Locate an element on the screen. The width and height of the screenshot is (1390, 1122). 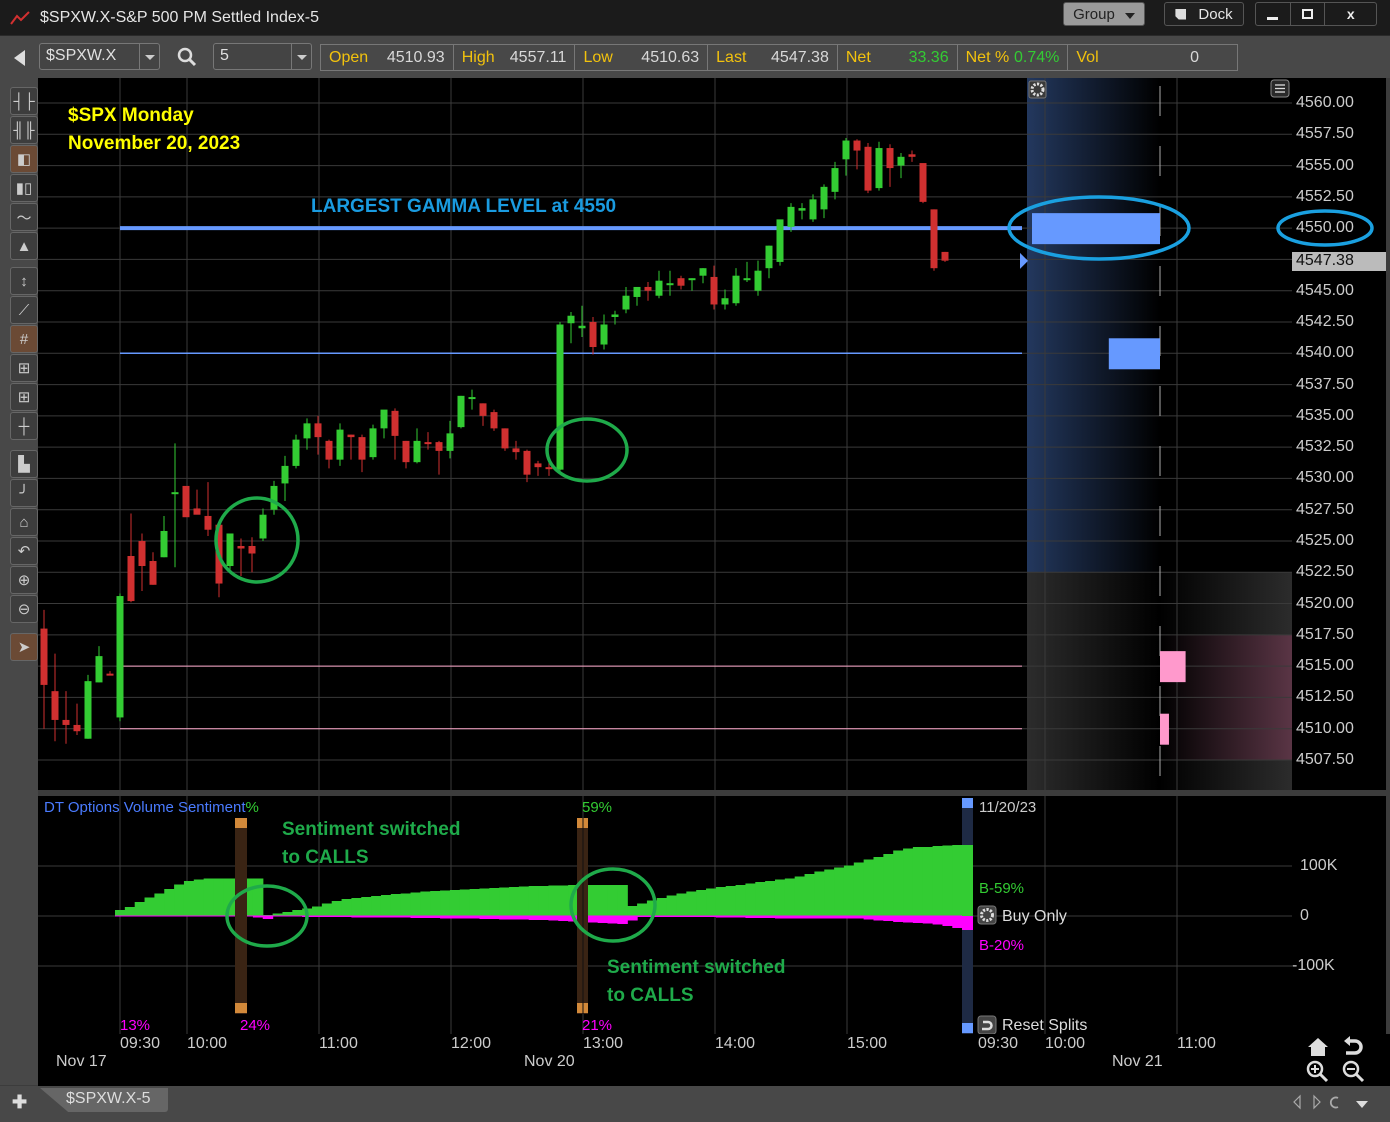
dock-button: Dock is located at coordinates (1204, 14).